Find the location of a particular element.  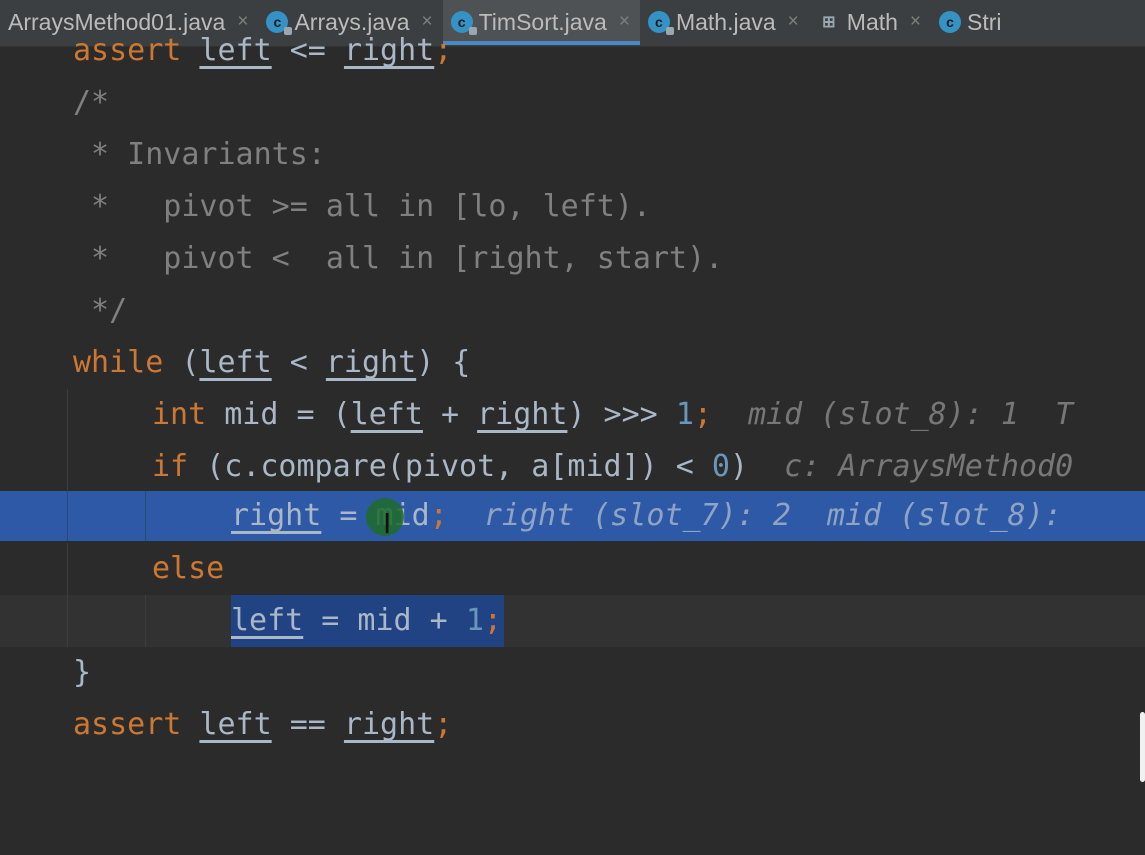

code-line: * pivot < all in [right, start). is located at coordinates (572, 259).